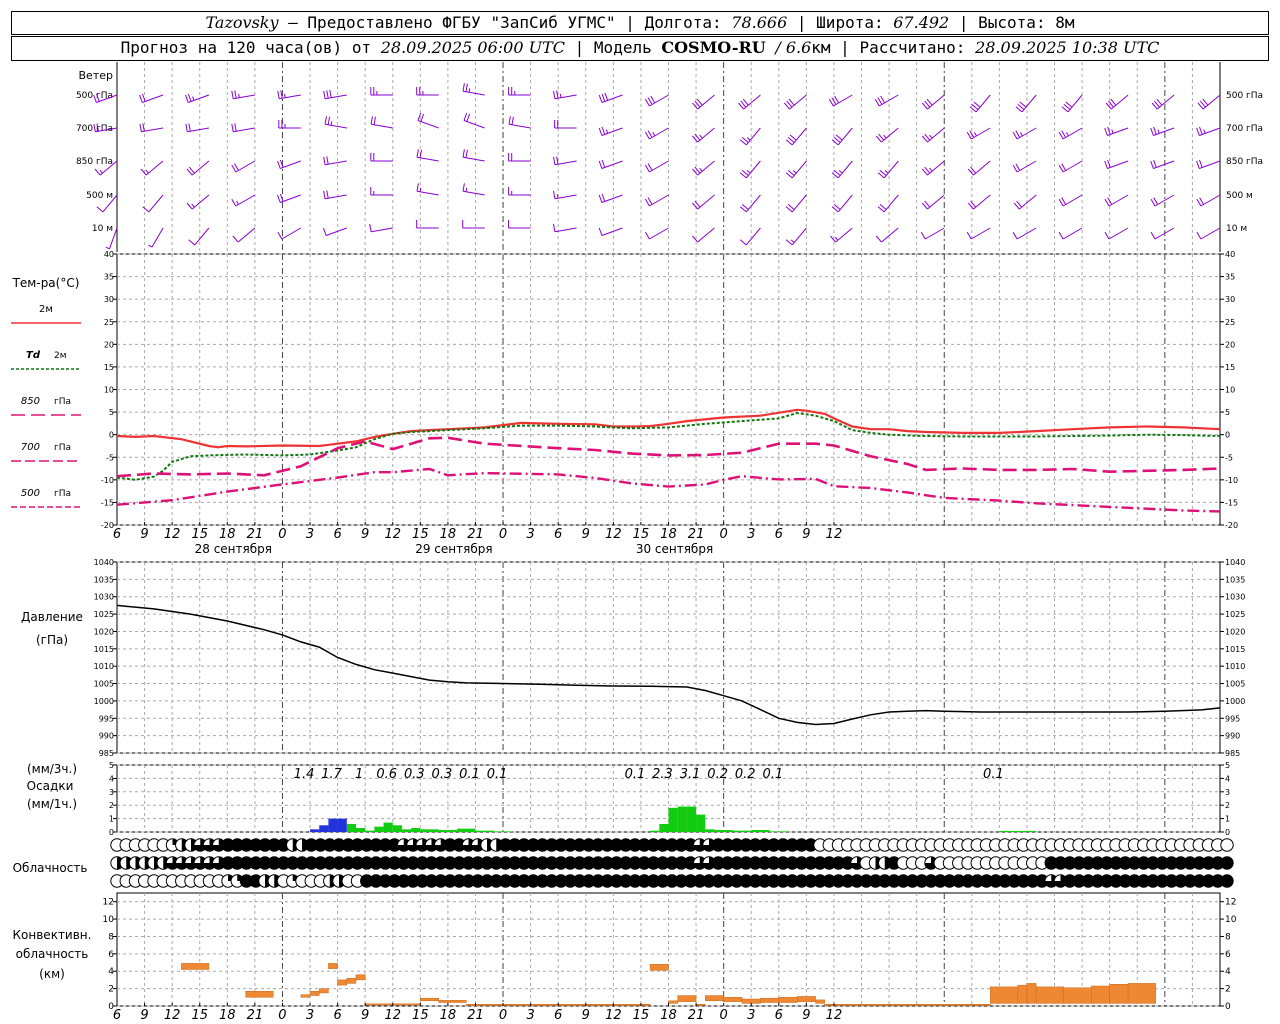 This screenshot has width=1280, height=1024. I want to click on temperature-ytick-right: 20, so click(1230, 344).